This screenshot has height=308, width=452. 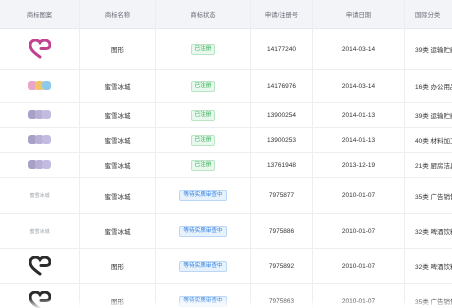 I want to click on international-category: 21类 厨房洁具, so click(x=433, y=166).